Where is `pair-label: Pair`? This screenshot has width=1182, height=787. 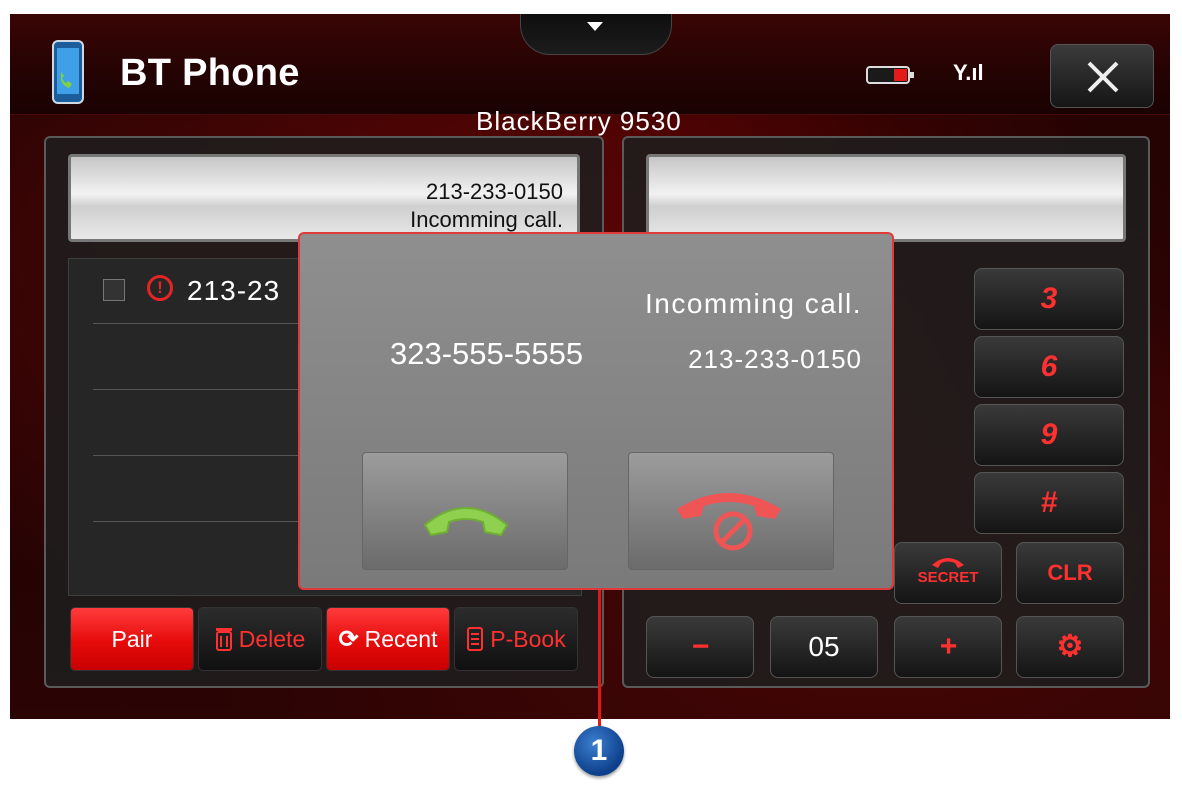 pair-label: Pair is located at coordinates (132, 638).